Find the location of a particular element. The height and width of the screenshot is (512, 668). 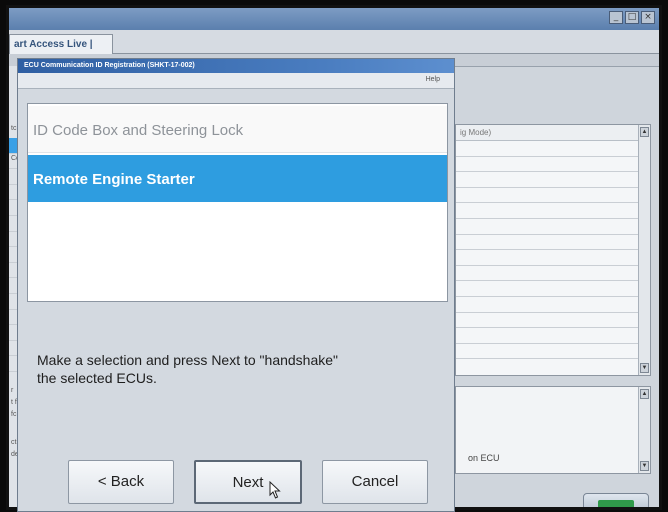

background-tab-bar: art Access Live | is located at coordinates (334, 42).